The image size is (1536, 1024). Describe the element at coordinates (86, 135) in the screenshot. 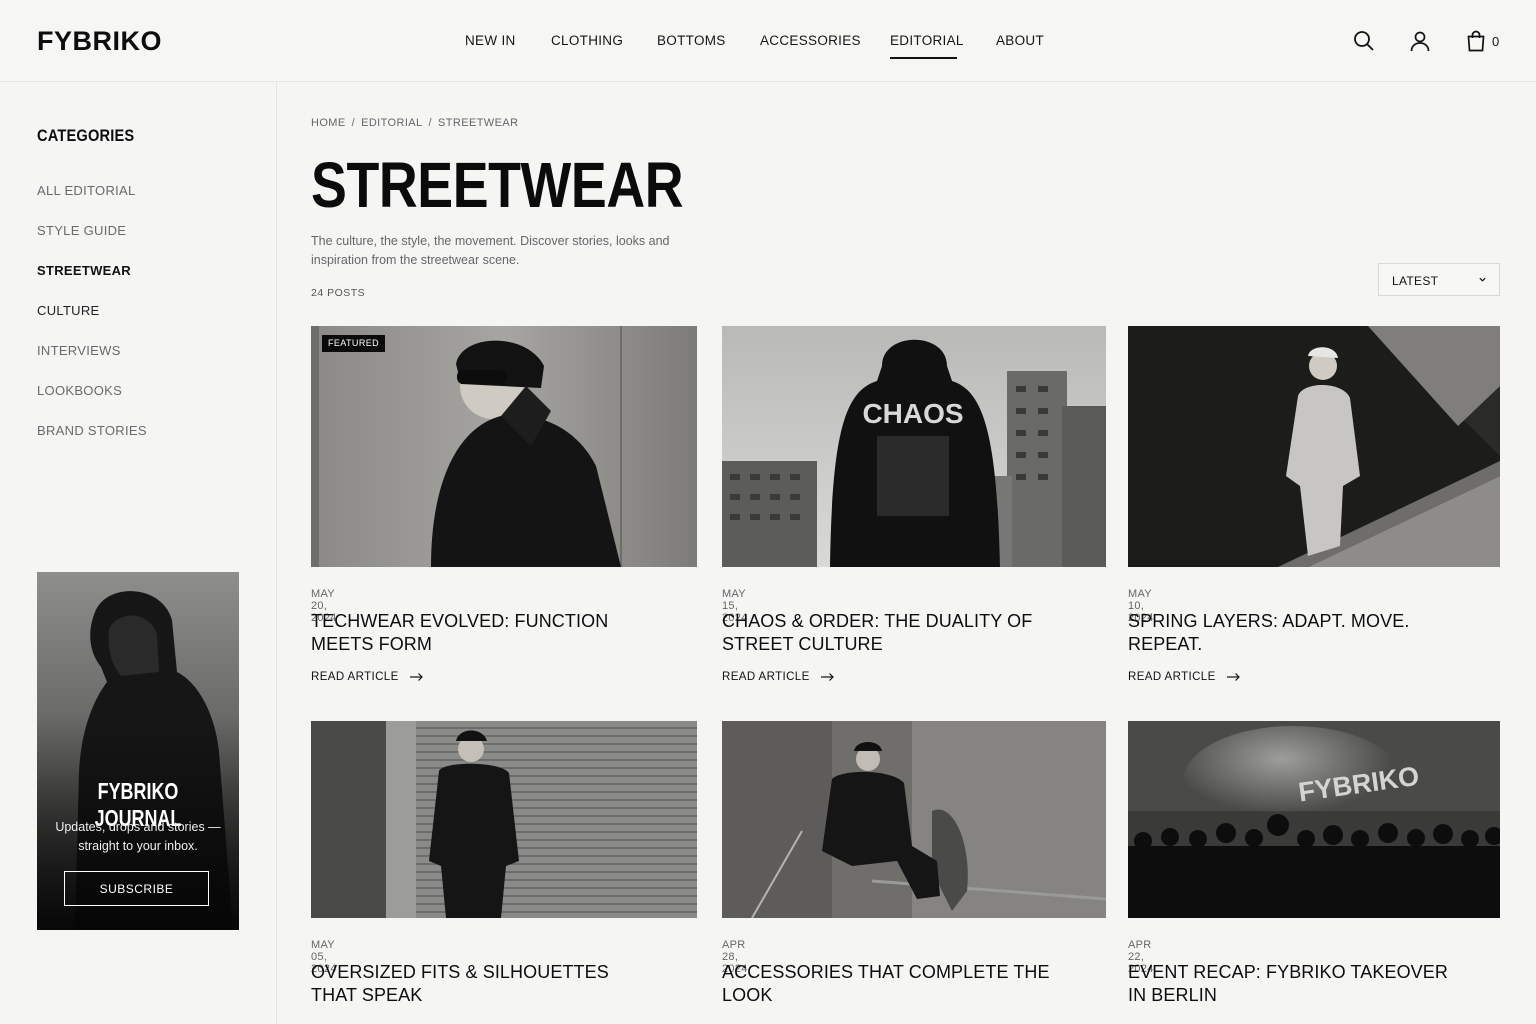

I see `sidebar-title: CATEGORIES` at that location.